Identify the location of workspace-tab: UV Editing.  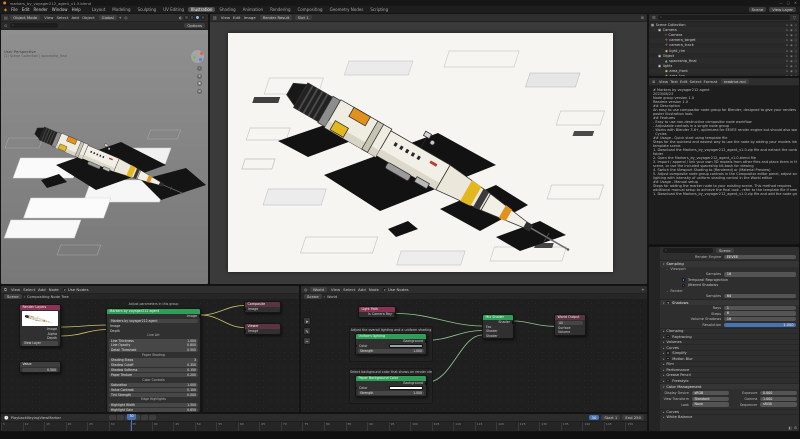
(173, 9).